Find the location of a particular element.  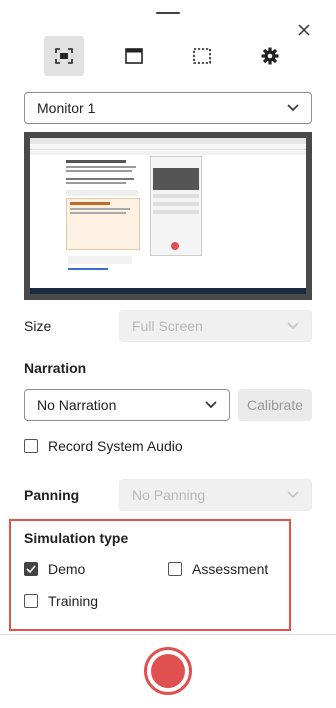

drag-handle is located at coordinates (168, 13).